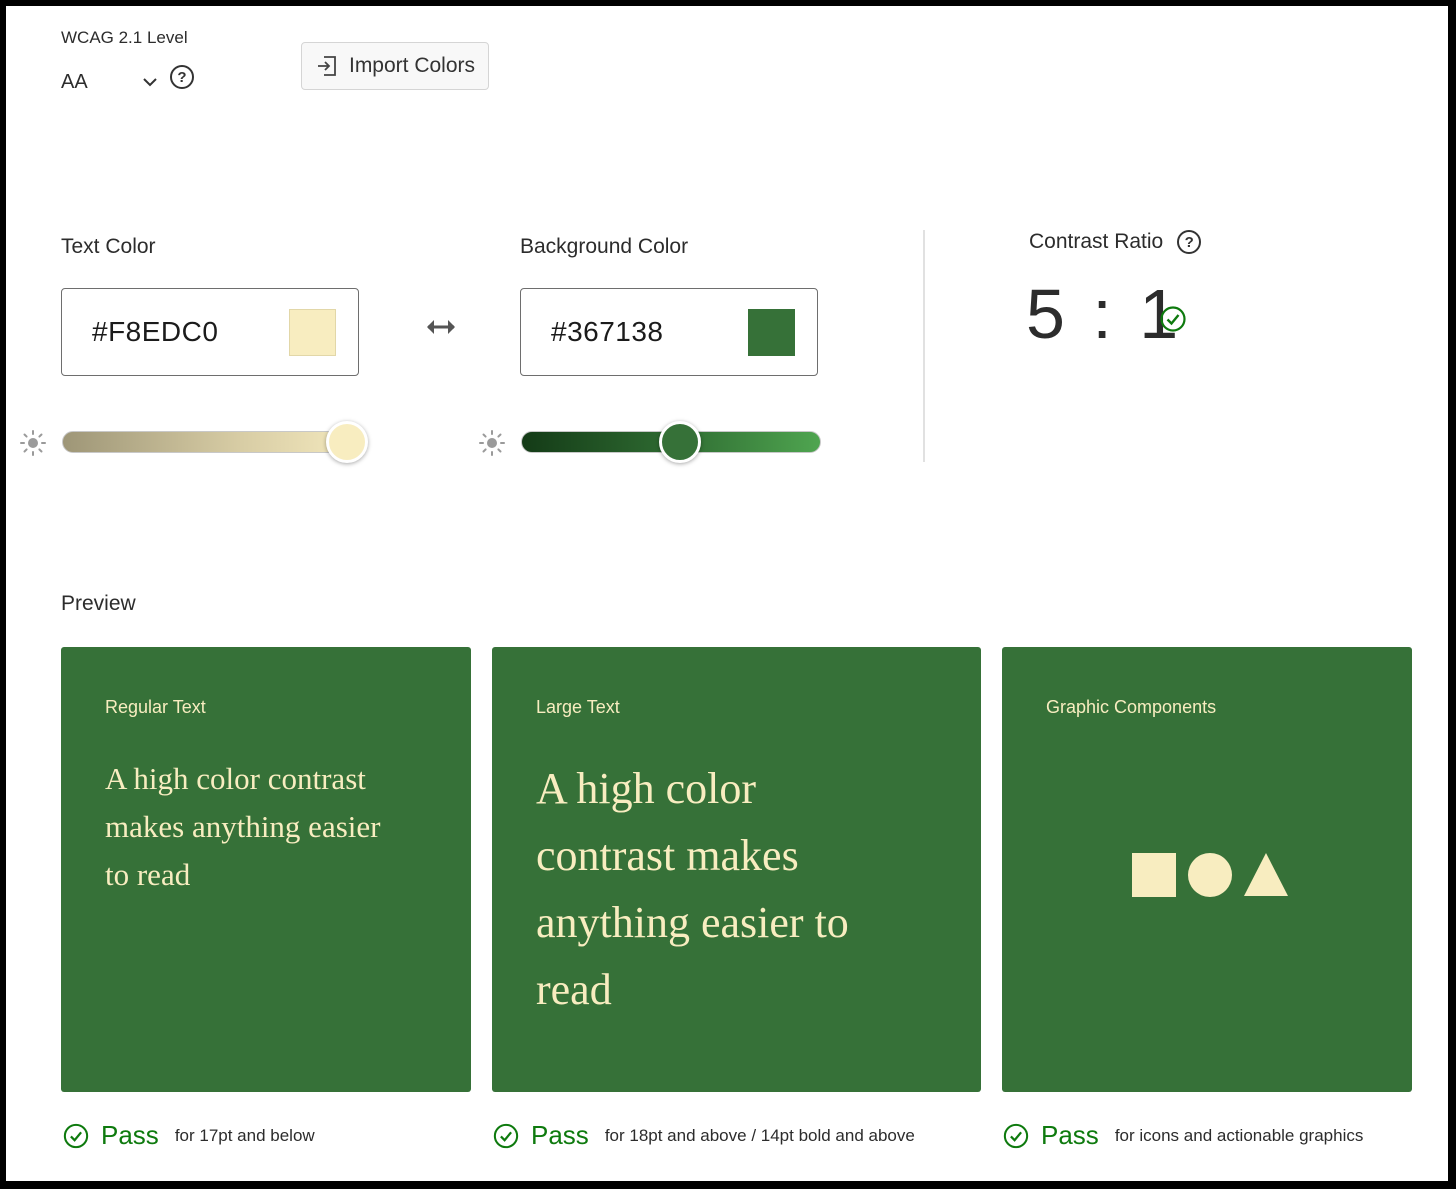 The width and height of the screenshot is (1456, 1189). I want to click on text-lightness-track, so click(212, 442).